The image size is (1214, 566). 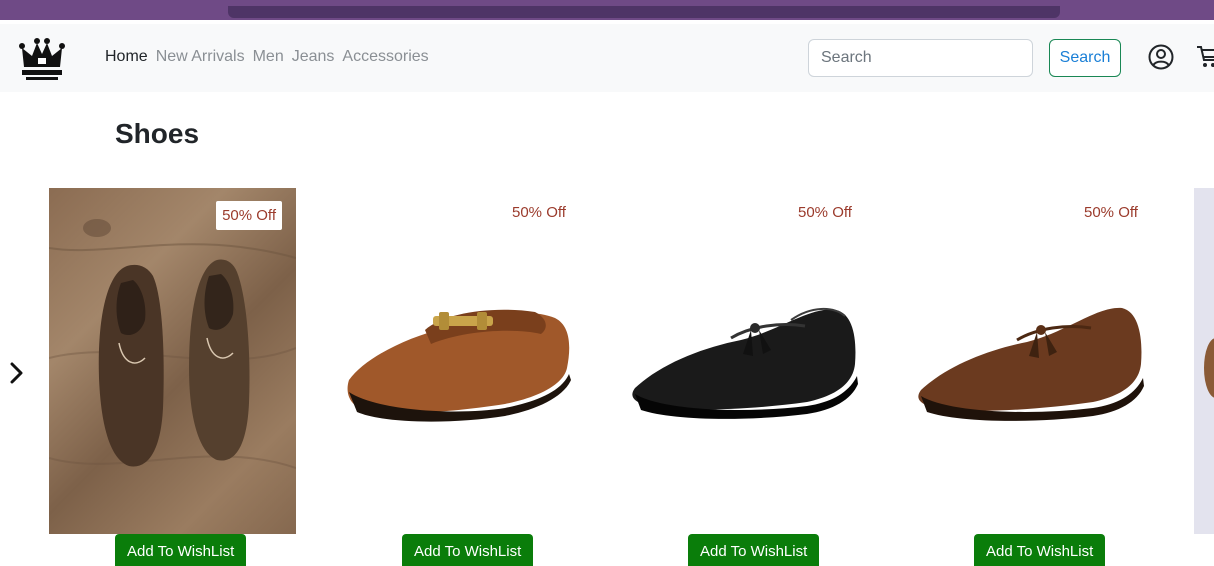 What do you see at coordinates (644, 12) in the screenshot?
I see `top-bar-inner-strip` at bounding box center [644, 12].